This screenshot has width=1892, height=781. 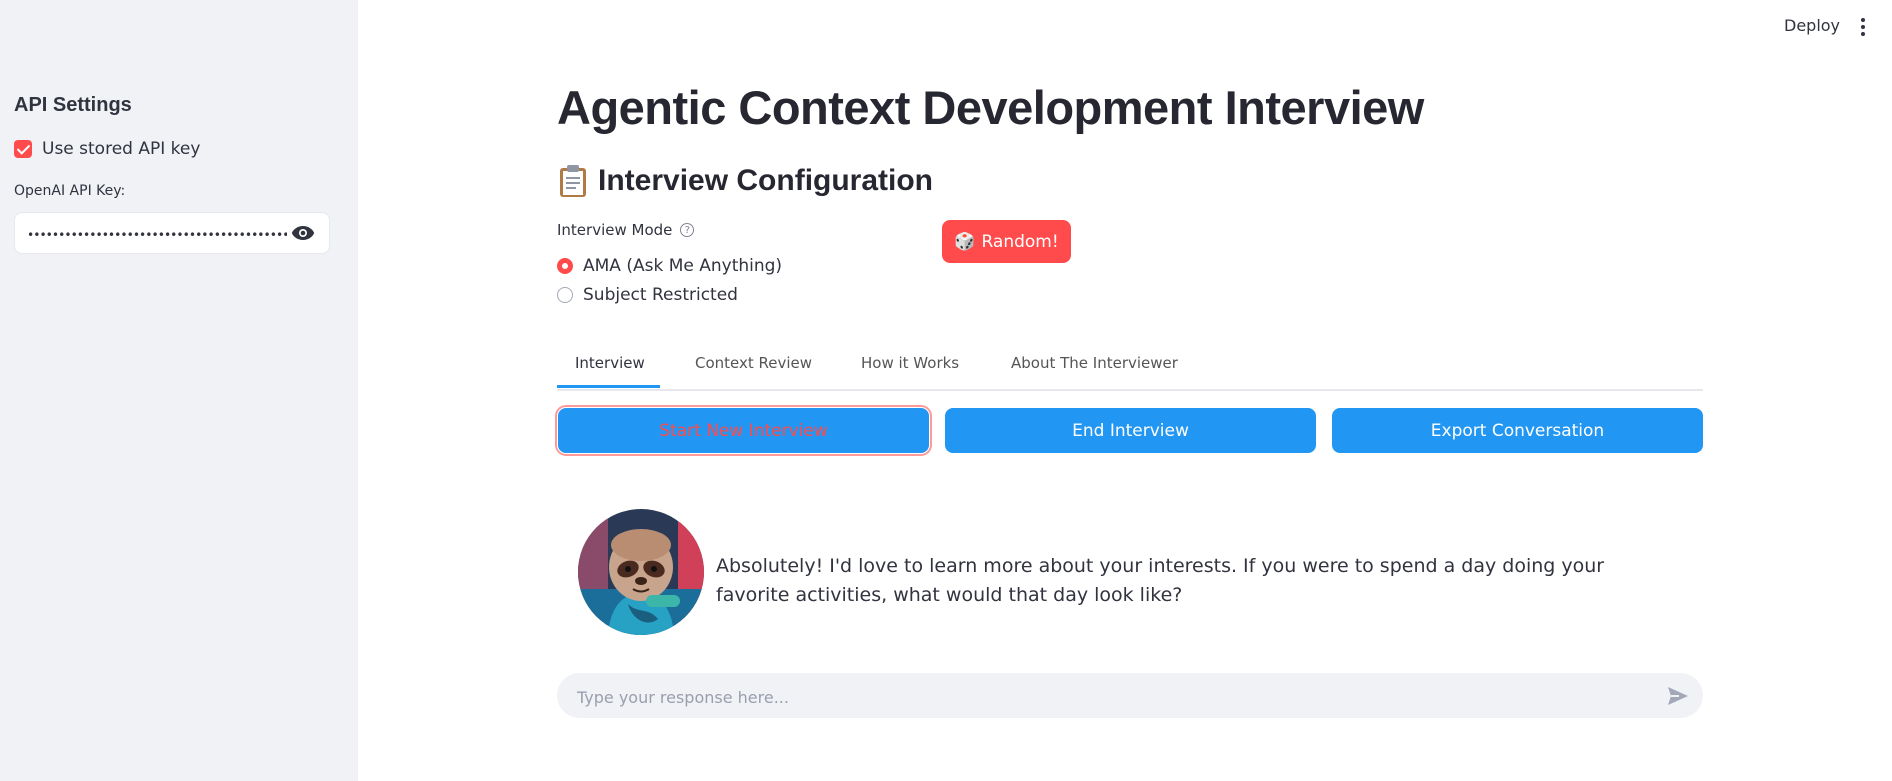 I want to click on sloth-avatar-image, so click(x=641, y=572).